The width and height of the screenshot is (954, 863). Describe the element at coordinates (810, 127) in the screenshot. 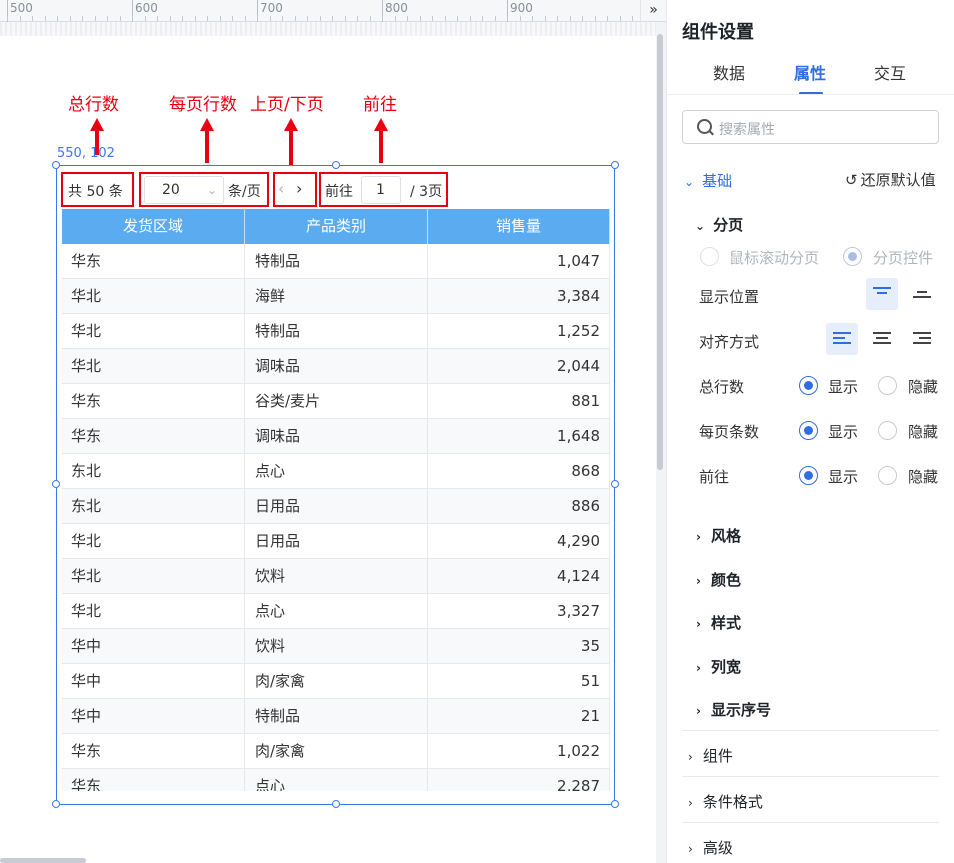

I see `property-search-input: 搜索属性` at that location.